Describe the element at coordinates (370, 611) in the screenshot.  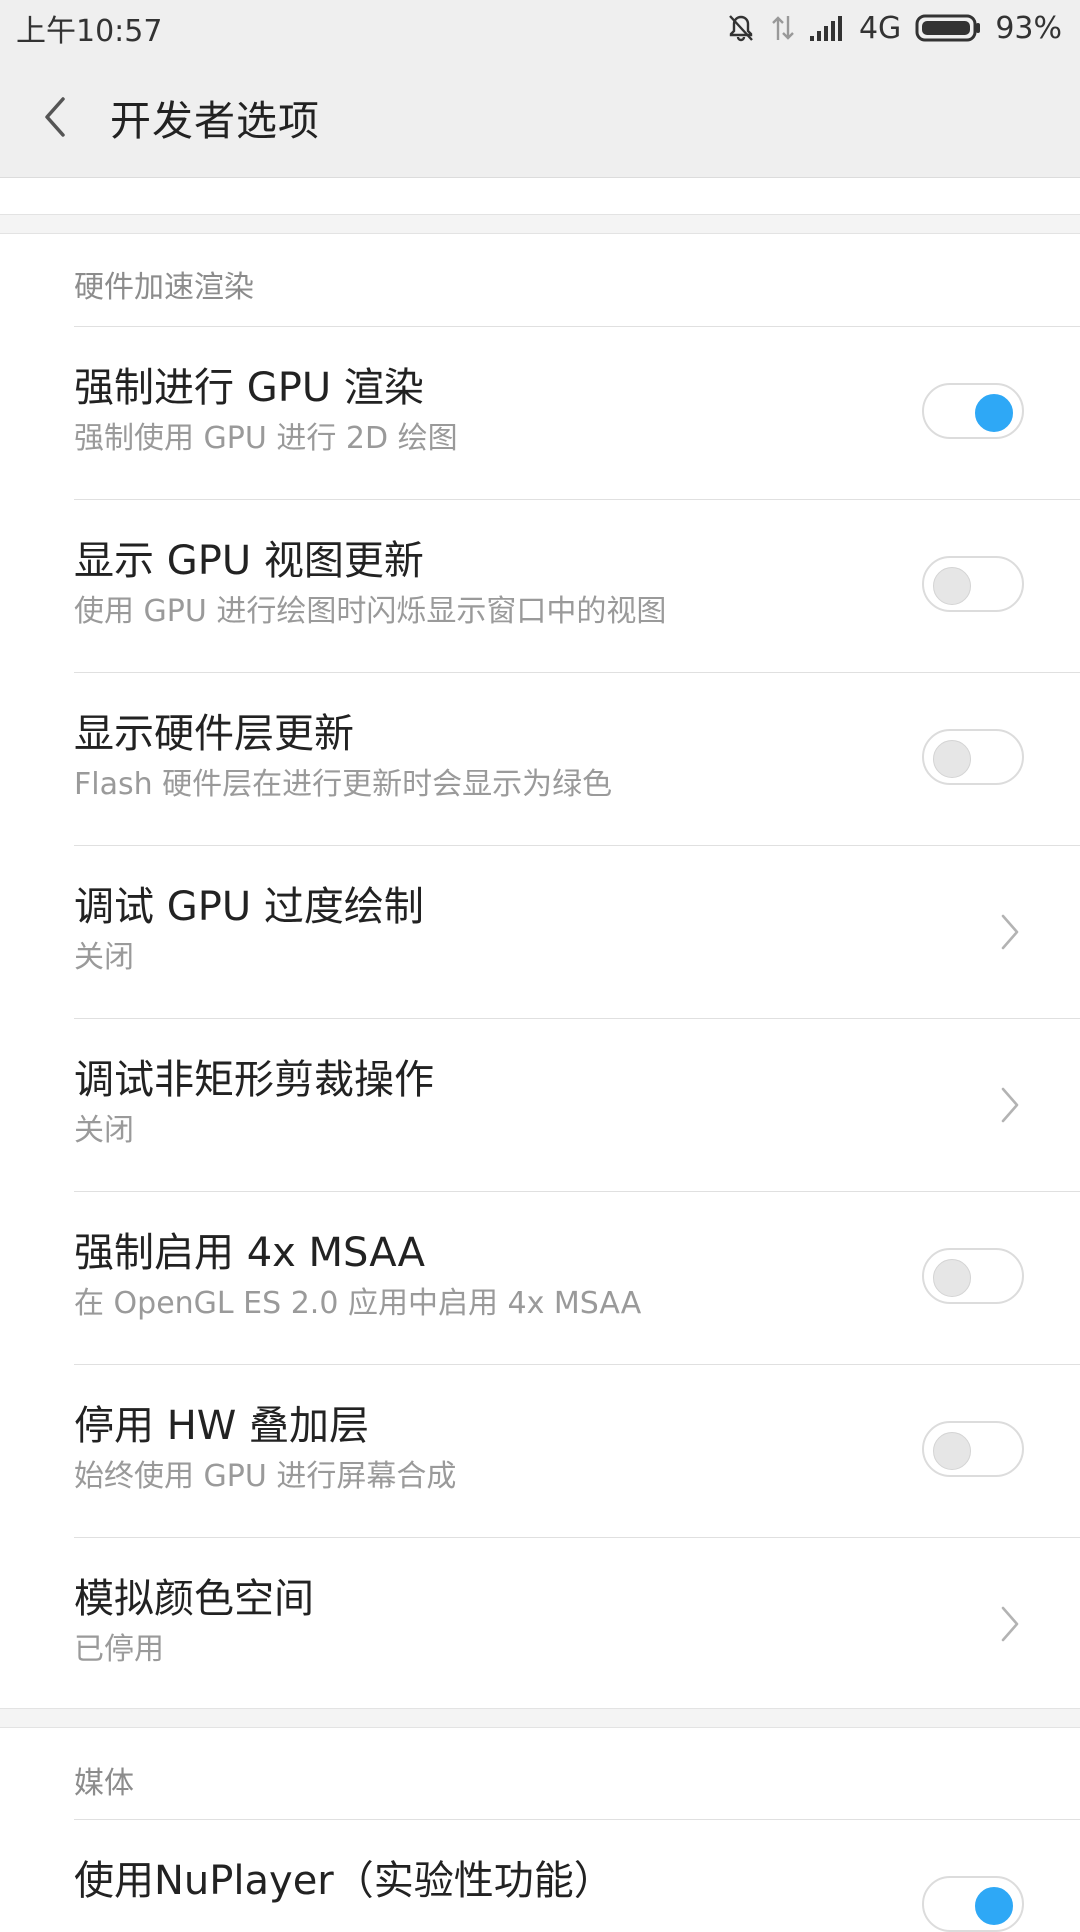
I see `setting-subtitle: 使用 GPU 进行绘图时闪烁显示窗口中的视图` at that location.